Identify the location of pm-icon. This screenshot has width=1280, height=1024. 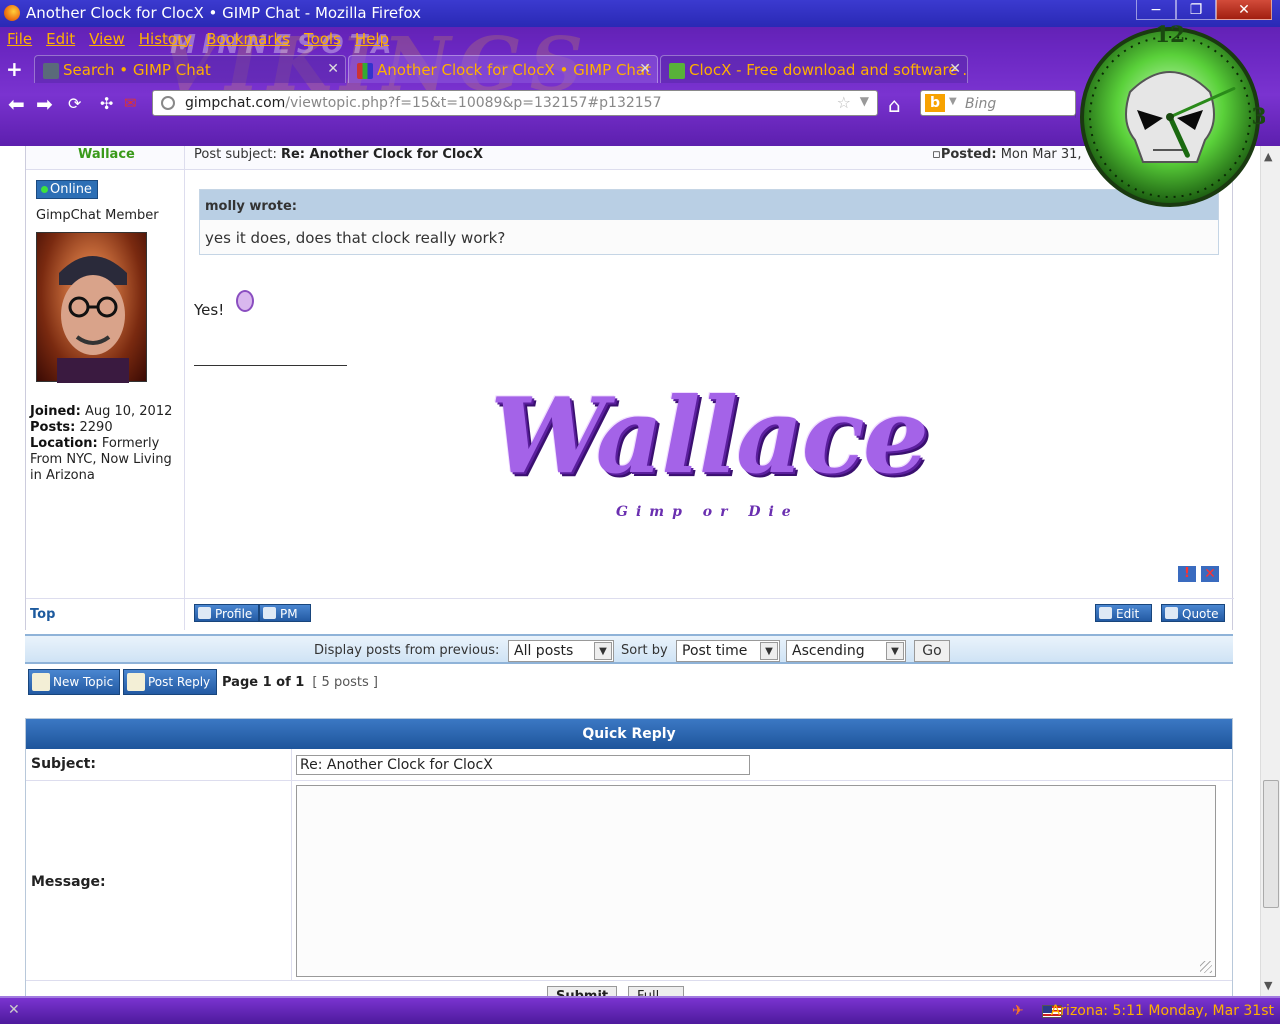
(269, 613).